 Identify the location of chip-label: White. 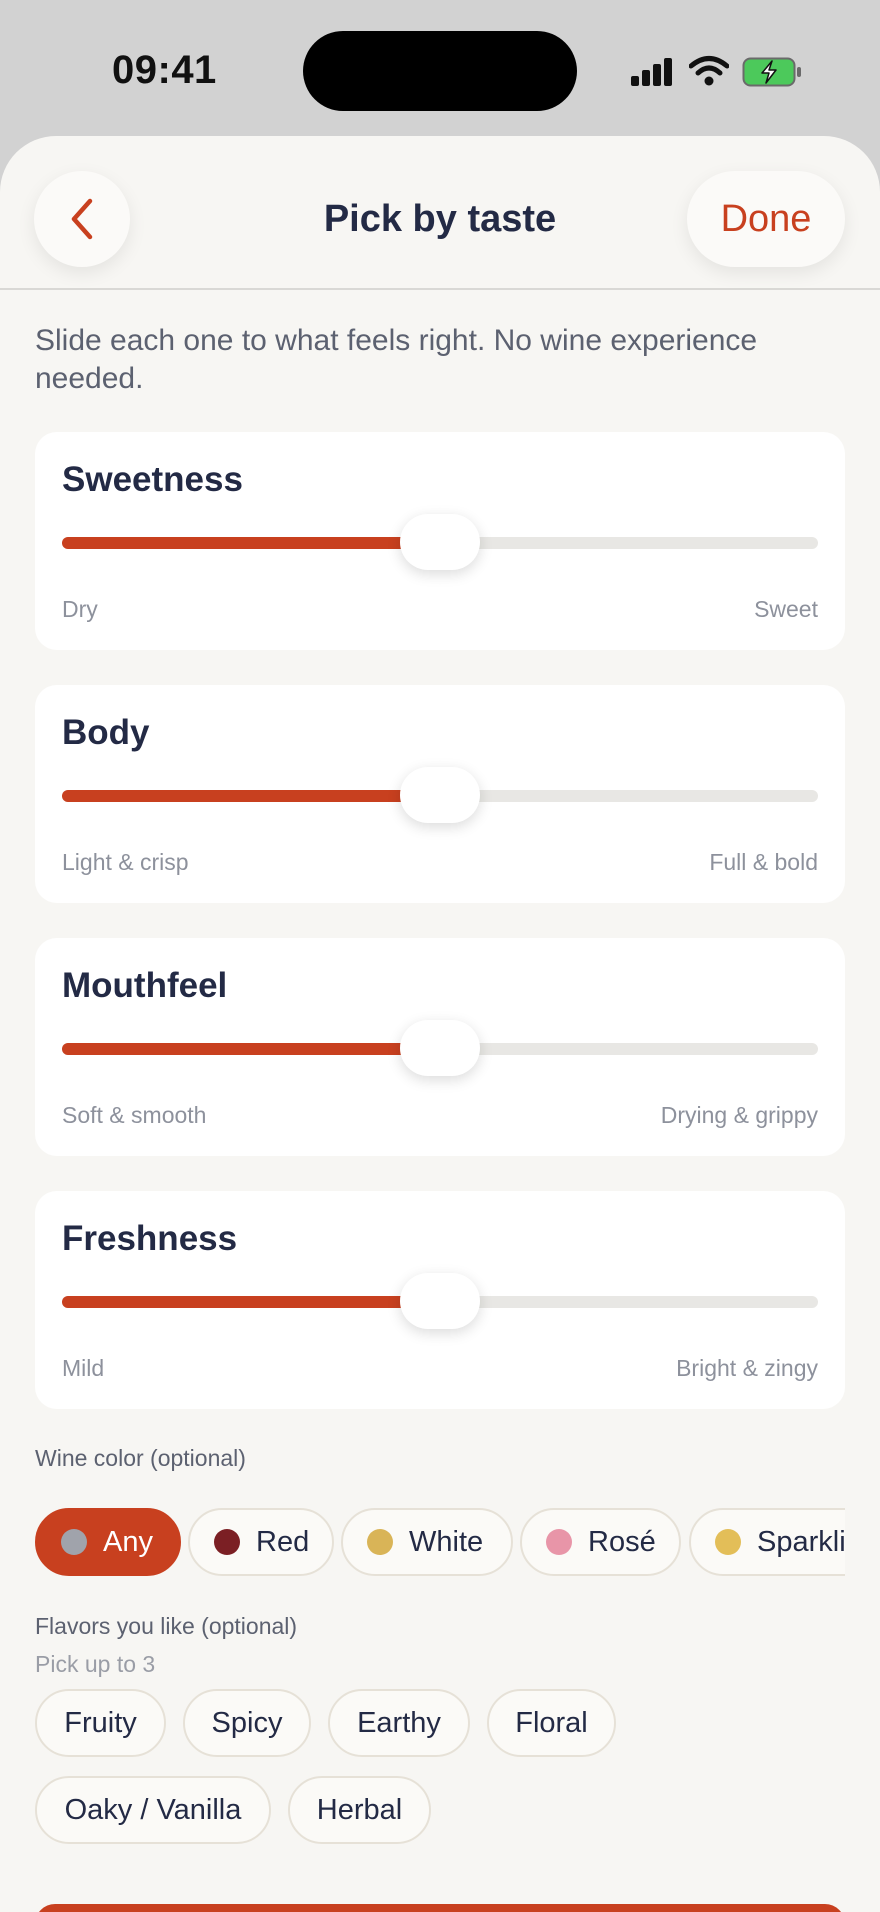
(446, 1541).